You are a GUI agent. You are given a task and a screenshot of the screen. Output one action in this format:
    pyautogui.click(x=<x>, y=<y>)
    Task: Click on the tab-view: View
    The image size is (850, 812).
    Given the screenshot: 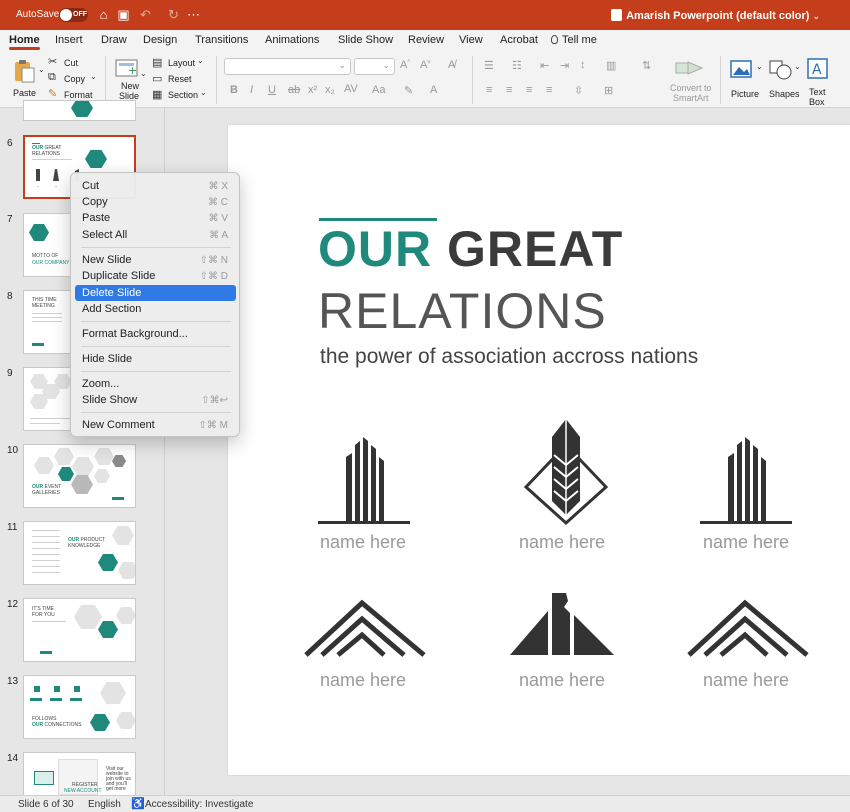 What is the action you would take?
    pyautogui.click(x=471, y=40)
    